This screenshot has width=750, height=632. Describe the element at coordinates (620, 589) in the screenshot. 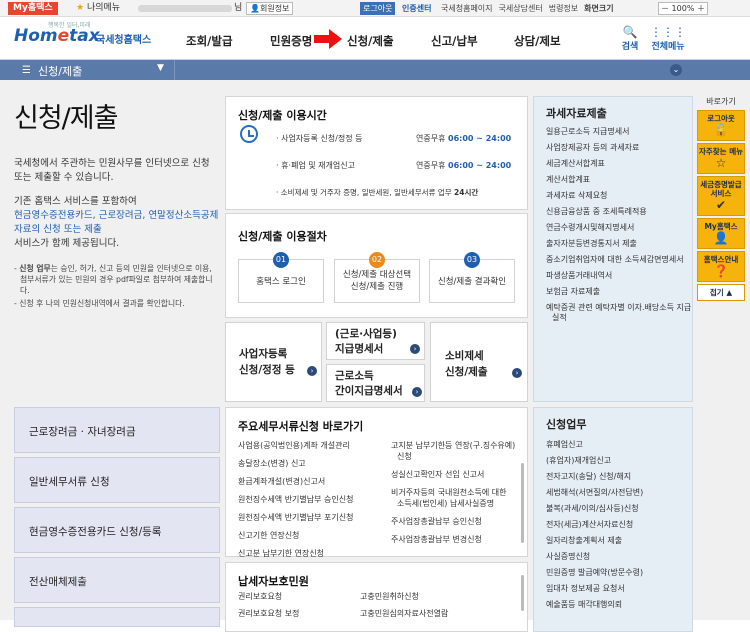

I see `application-link: 임대차 정보제공 요청서` at that location.